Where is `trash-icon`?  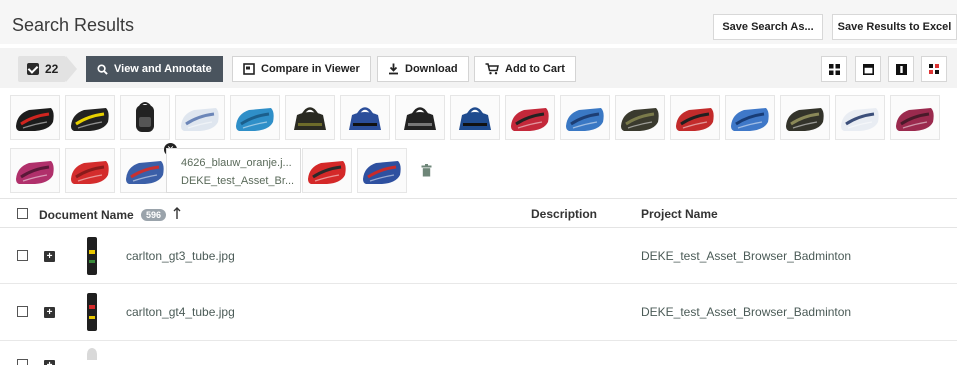
trash-icon is located at coordinates (426, 170).